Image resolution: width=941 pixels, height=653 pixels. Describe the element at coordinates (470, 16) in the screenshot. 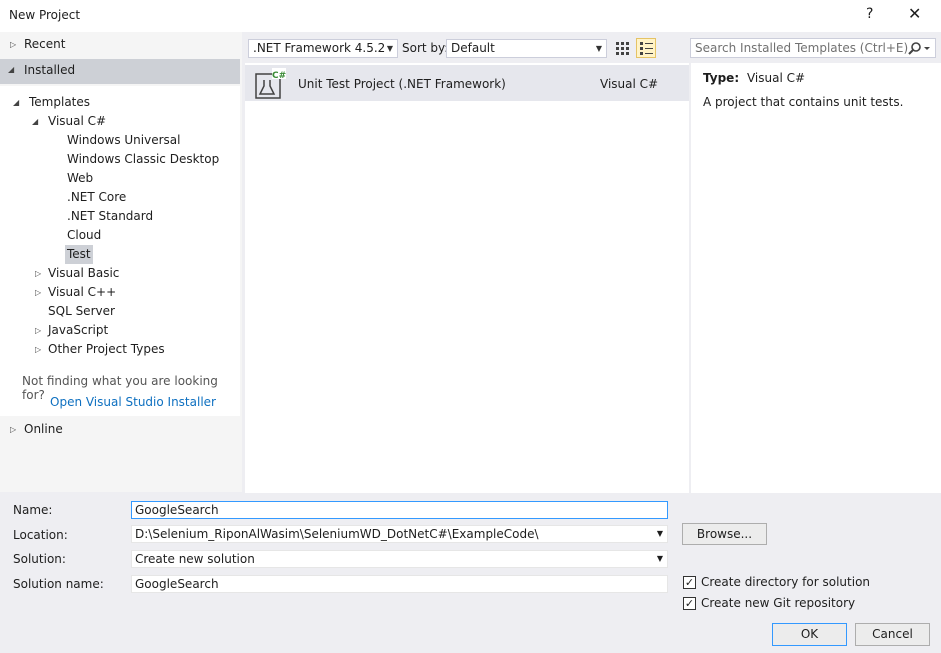

I see `title-bar: New Project ? ✕` at that location.